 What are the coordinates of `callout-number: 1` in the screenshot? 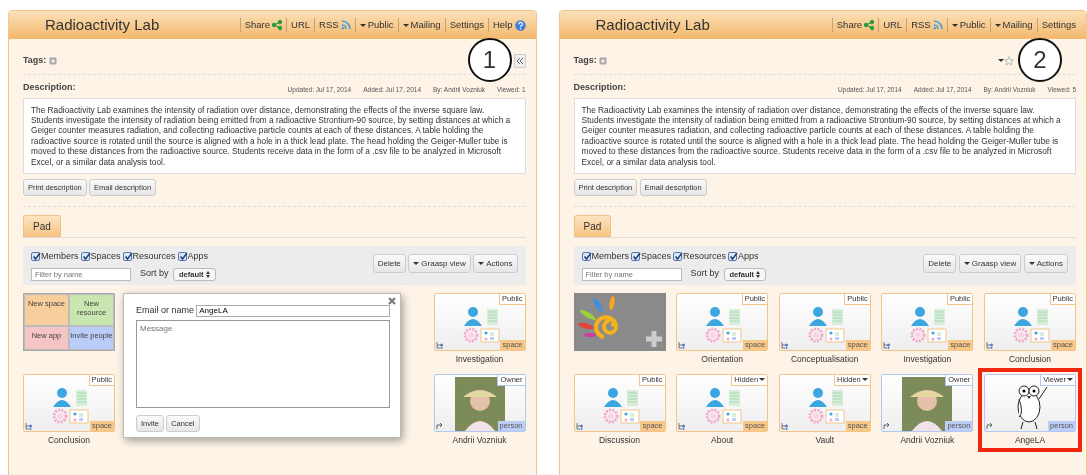 It's located at (489, 60).